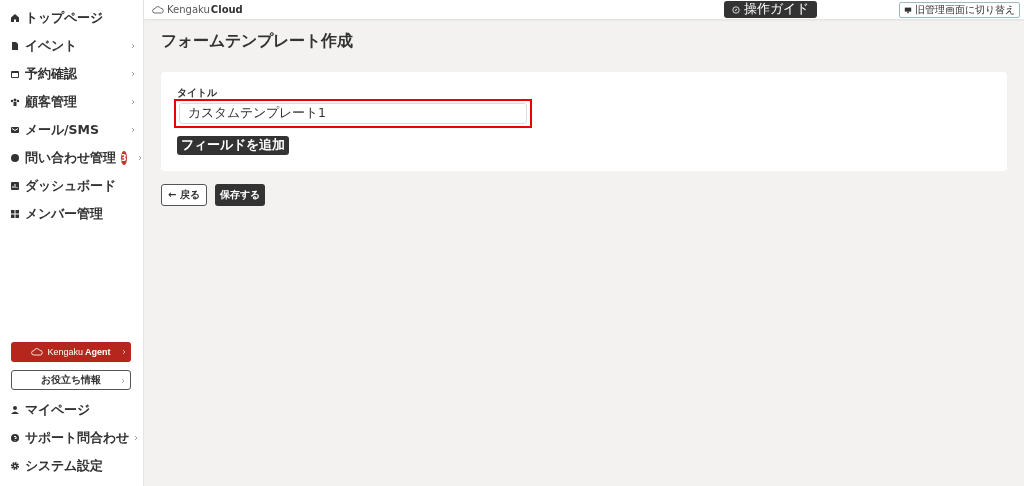 This screenshot has width=1024, height=486. Describe the element at coordinates (15, 158) in the screenshot. I see `chat-icon` at that location.